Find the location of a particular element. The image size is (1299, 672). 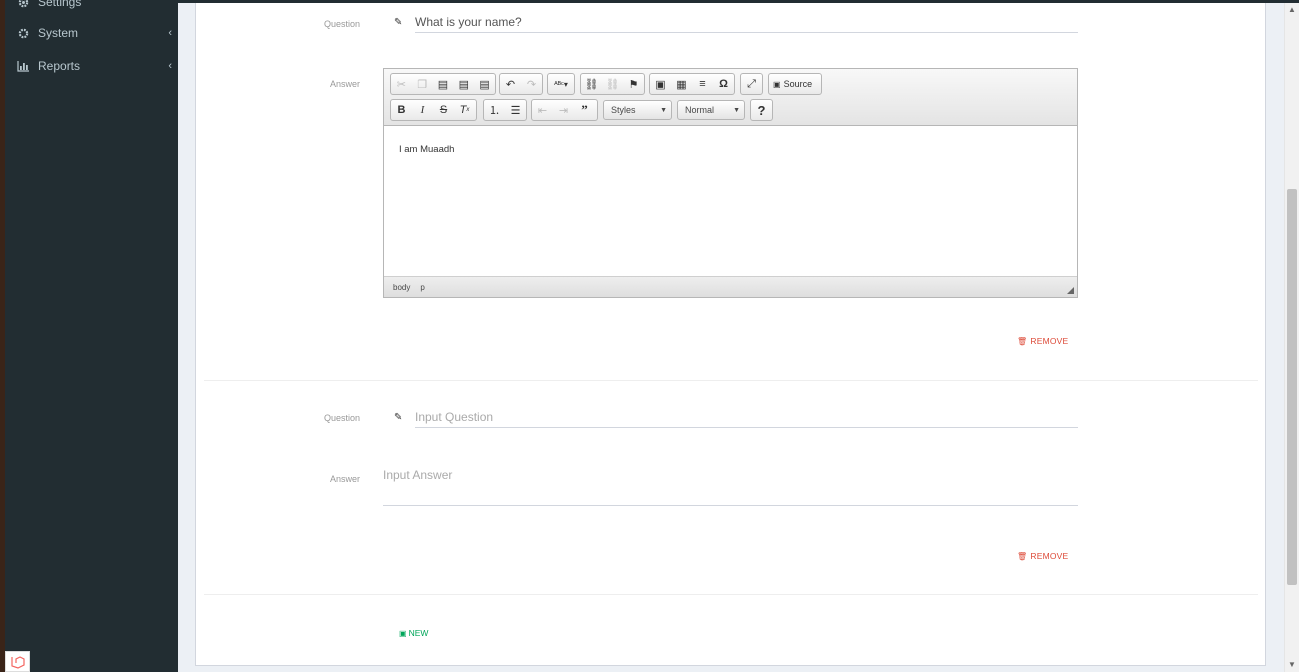

spellcheck-icon: ᴬᴮᶜ▾ is located at coordinates (561, 84).